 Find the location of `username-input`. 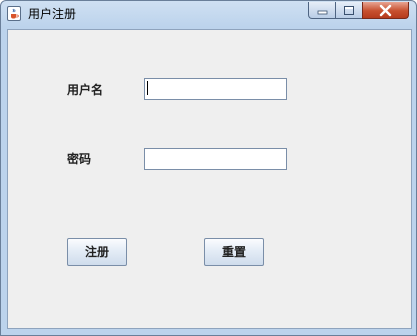

username-input is located at coordinates (215, 89).